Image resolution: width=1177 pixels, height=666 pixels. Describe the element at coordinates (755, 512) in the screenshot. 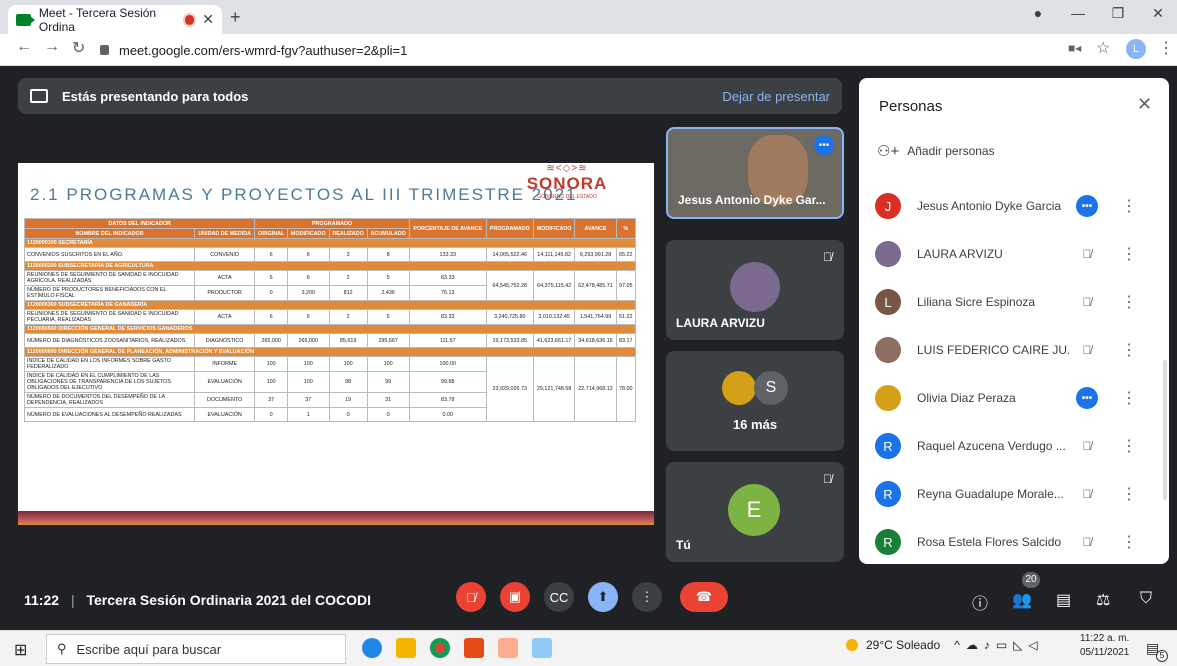

I see `tile-self: 🎙̸ E Tú` at that location.